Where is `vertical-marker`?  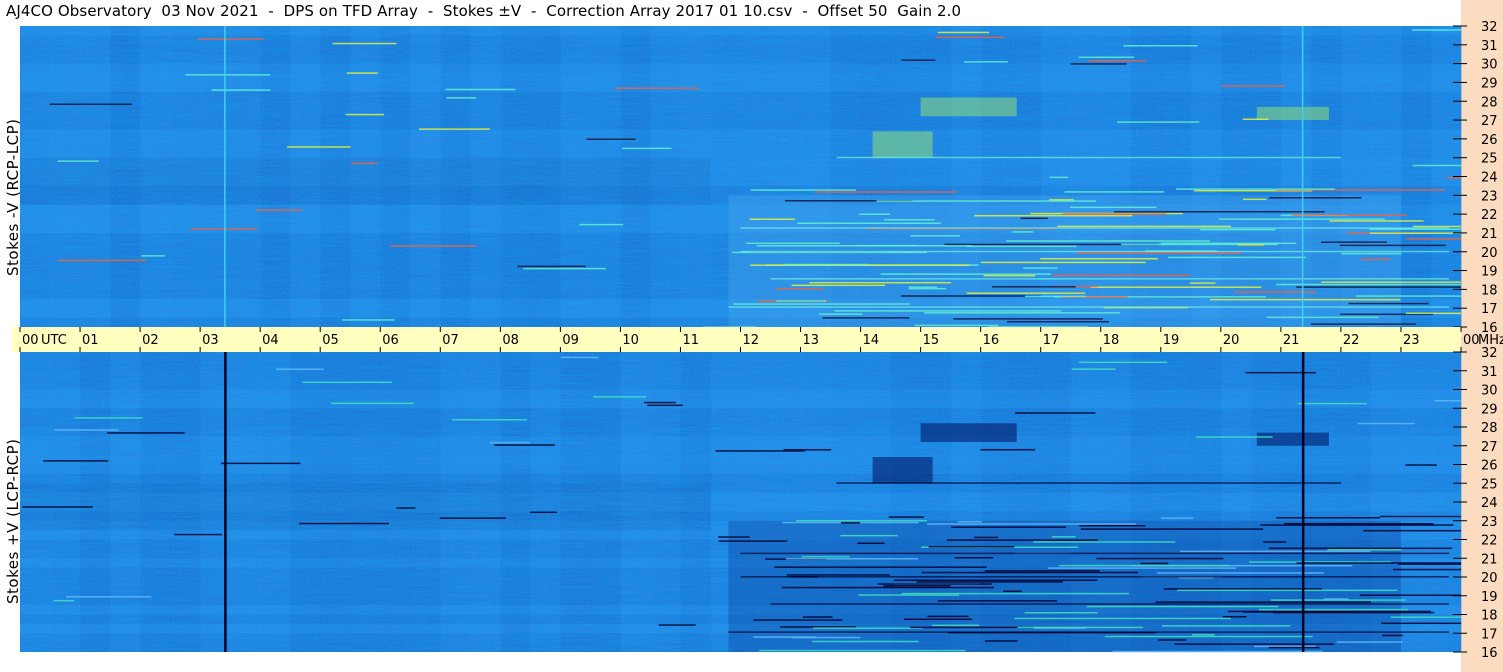
vertical-marker is located at coordinates (1303, 502).